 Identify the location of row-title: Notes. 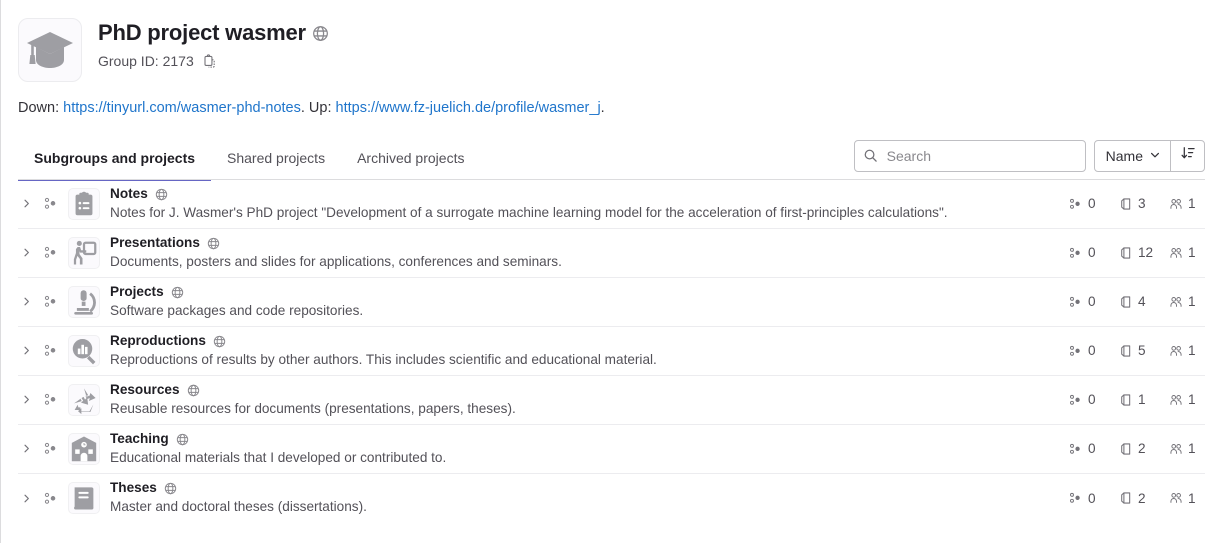
(129, 194).